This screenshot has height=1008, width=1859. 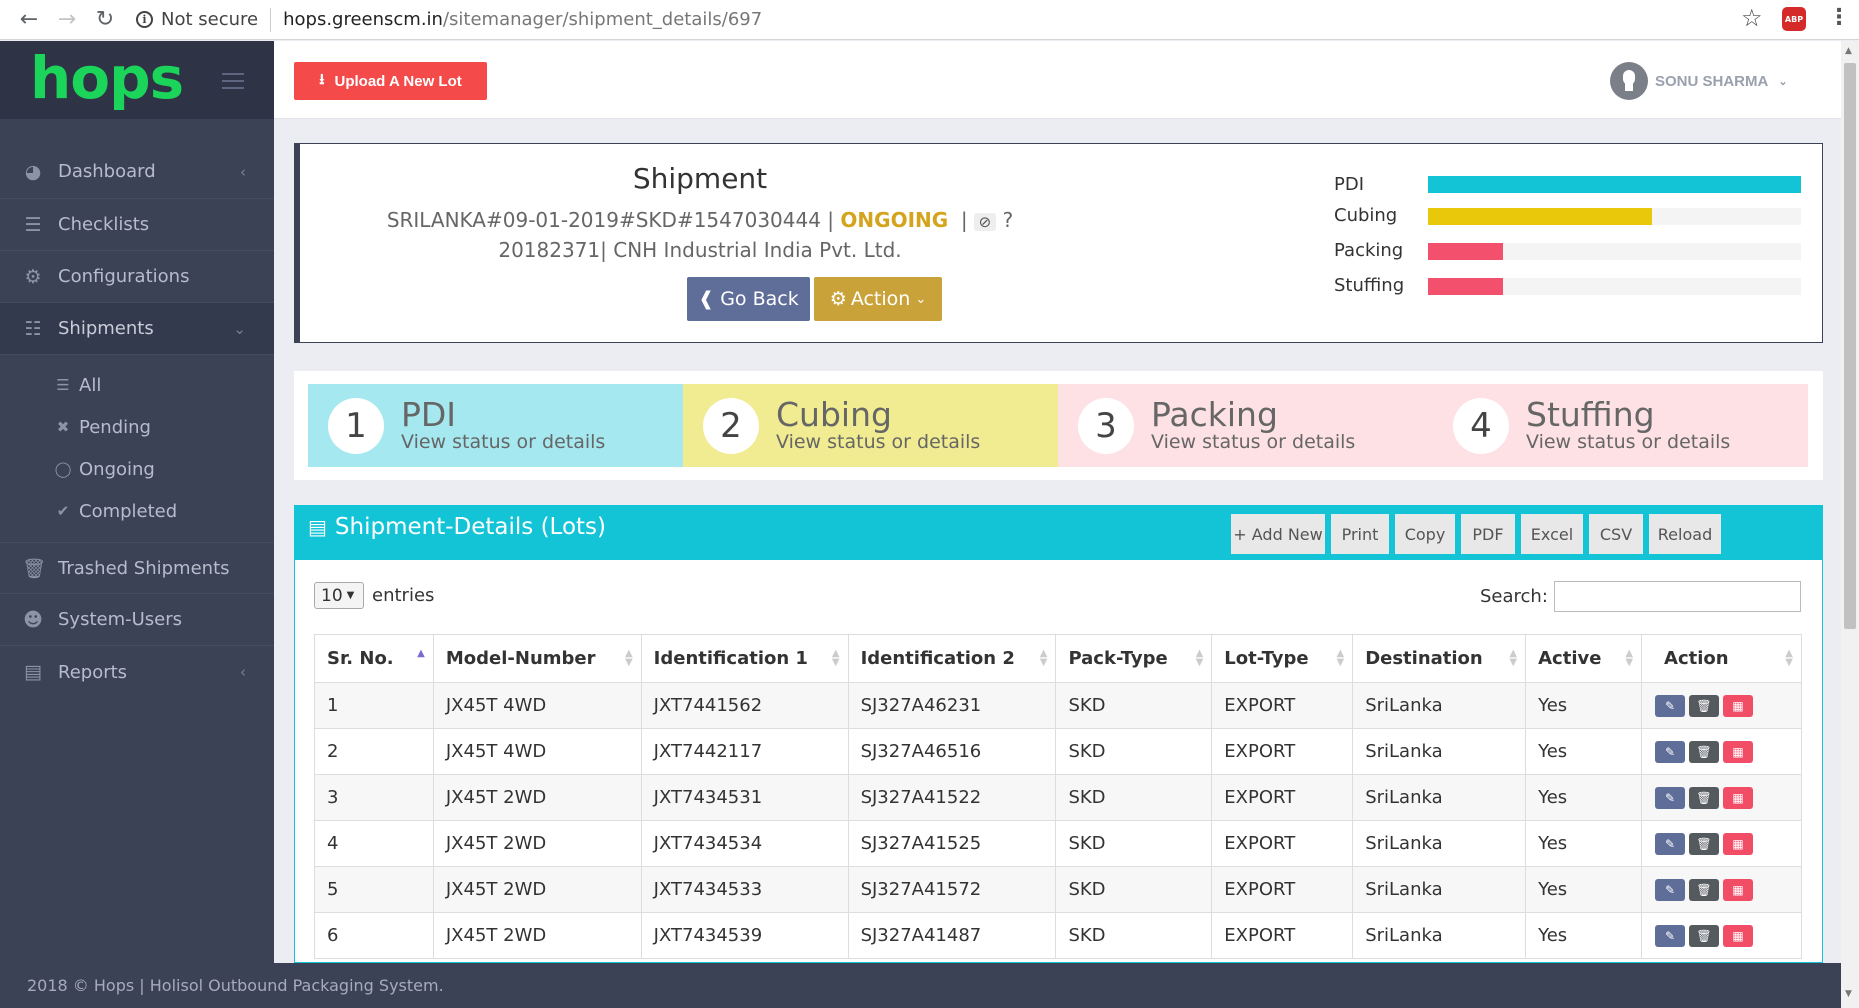 I want to click on sidebar-item-label: Dashboard, so click(x=107, y=171).